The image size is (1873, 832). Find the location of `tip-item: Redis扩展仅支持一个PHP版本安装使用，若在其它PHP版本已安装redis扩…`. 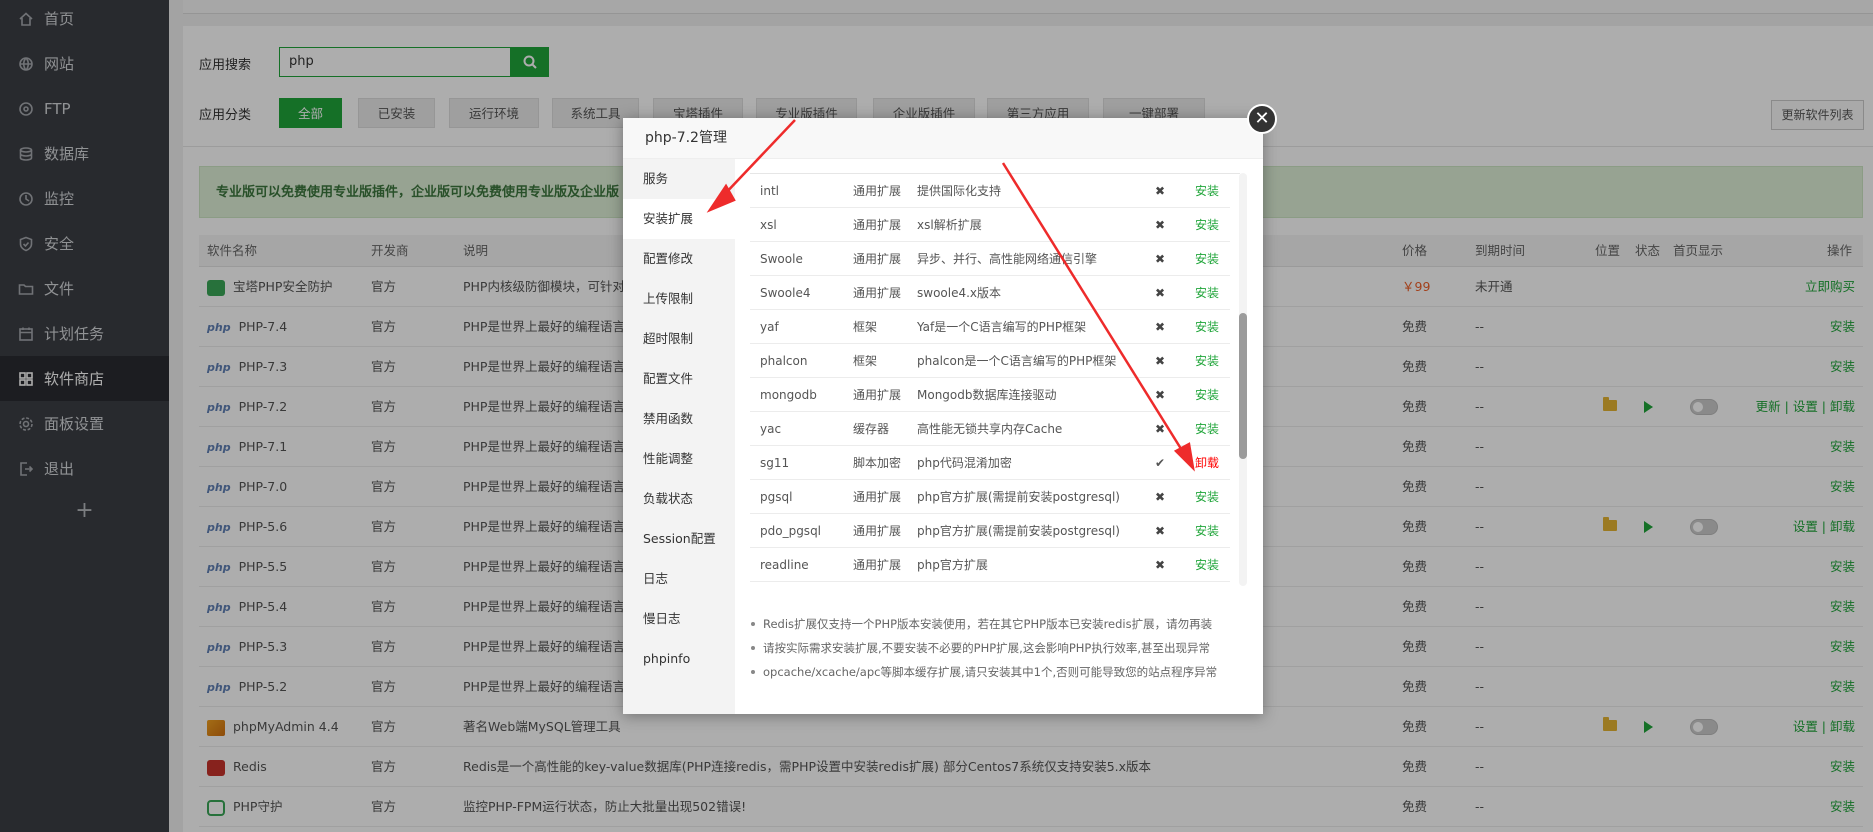

tip-item: Redis扩展仅支持一个PHP版本安装使用，若在其它PHP版本已安装redis扩… is located at coordinates (997, 624).